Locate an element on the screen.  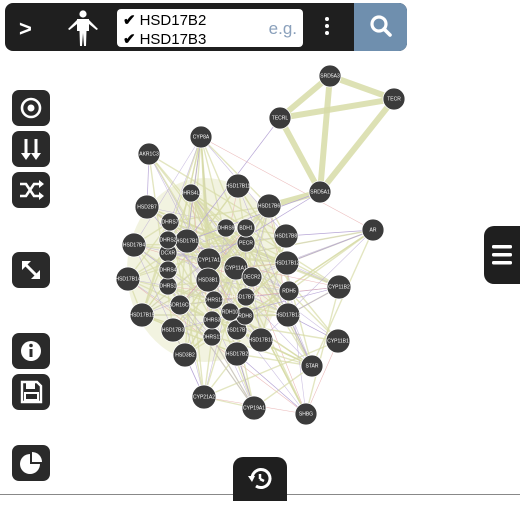
network-node: HSD17B2 is located at coordinates (237, 354).